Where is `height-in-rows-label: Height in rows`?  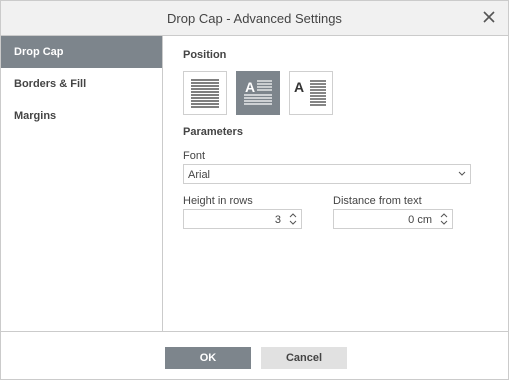 height-in-rows-label: Height in rows is located at coordinates (218, 201).